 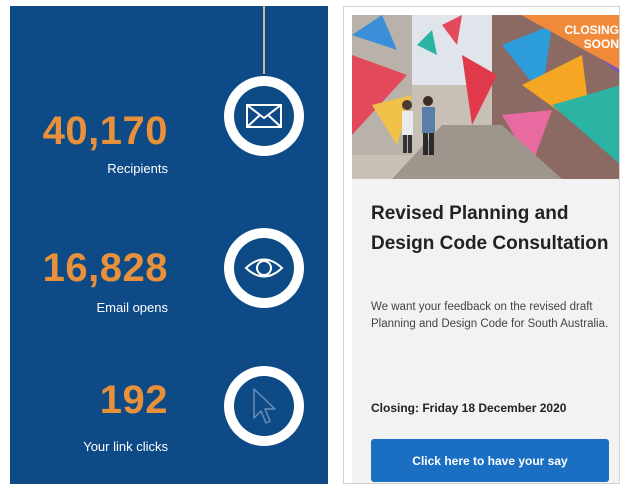 I want to click on stat-label-email-opens: Email opens, so click(x=132, y=307).